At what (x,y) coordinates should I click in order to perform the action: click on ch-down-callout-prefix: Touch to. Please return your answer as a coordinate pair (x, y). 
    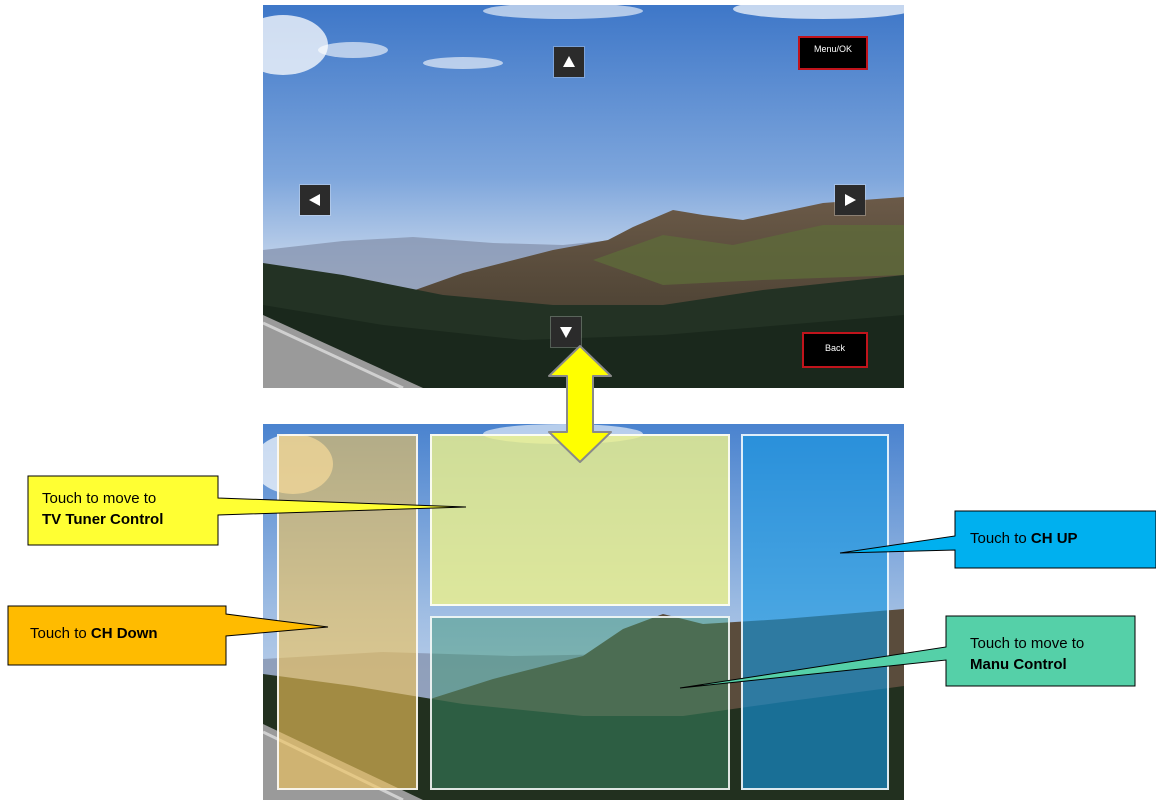
    Looking at the image, I should click on (60, 633).